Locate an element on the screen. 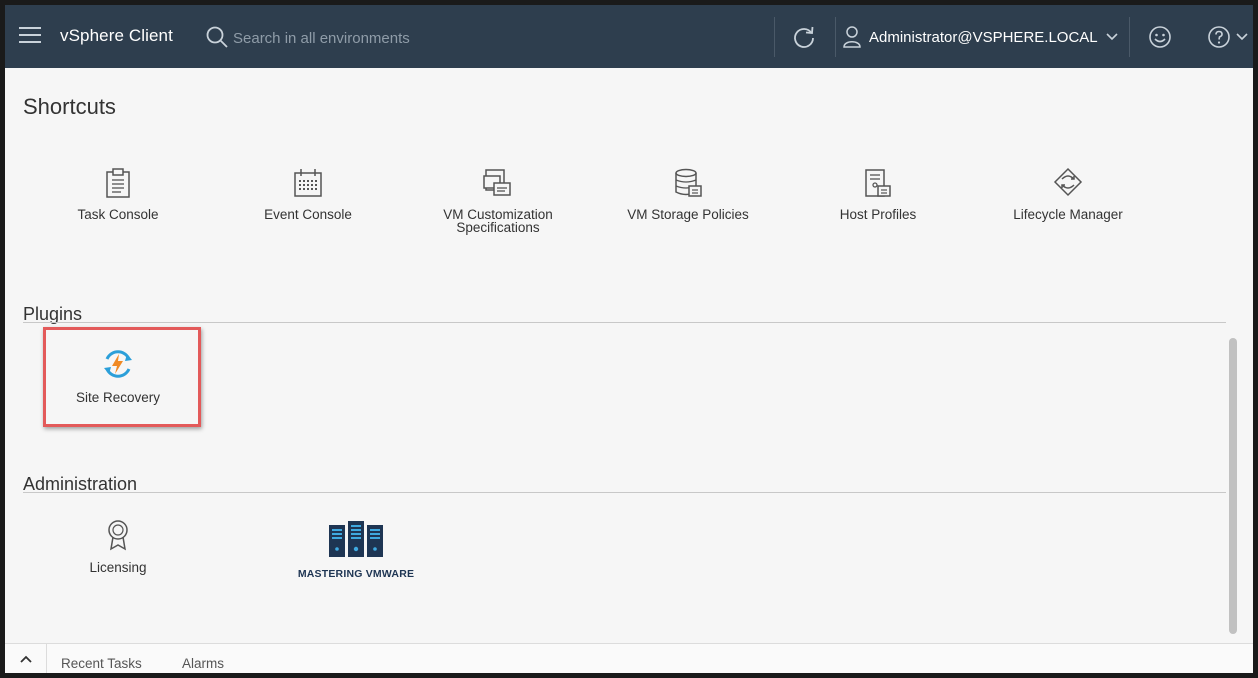 This screenshot has width=1258, height=678. mastering-vmware-logo: MASTERING VMWARE is located at coordinates (356, 551).